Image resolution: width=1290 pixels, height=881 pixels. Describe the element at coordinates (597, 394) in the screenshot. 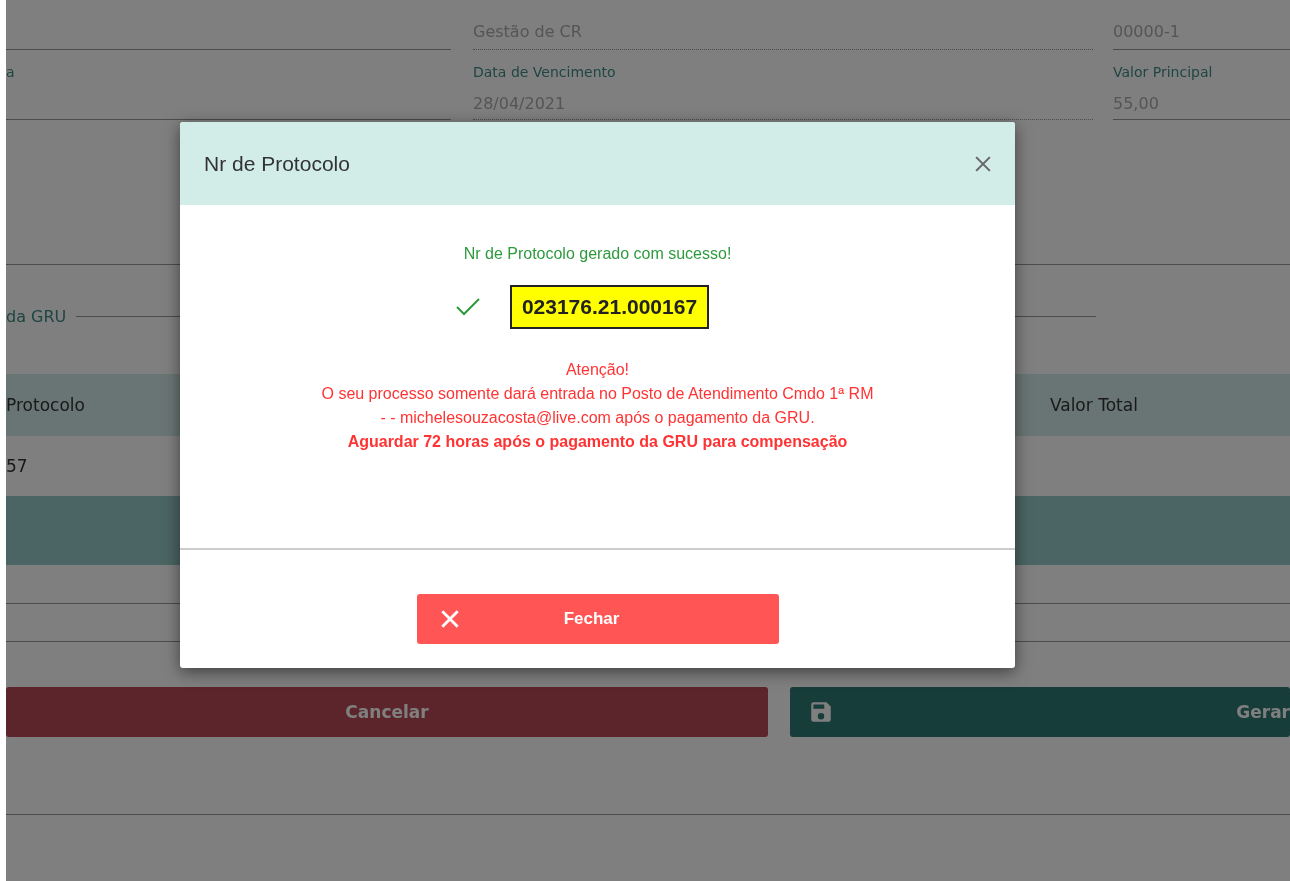

I see `warning-text: O seu processo somente dará entrada no Posto de Atendimento Cmdo 1ª RM` at that location.